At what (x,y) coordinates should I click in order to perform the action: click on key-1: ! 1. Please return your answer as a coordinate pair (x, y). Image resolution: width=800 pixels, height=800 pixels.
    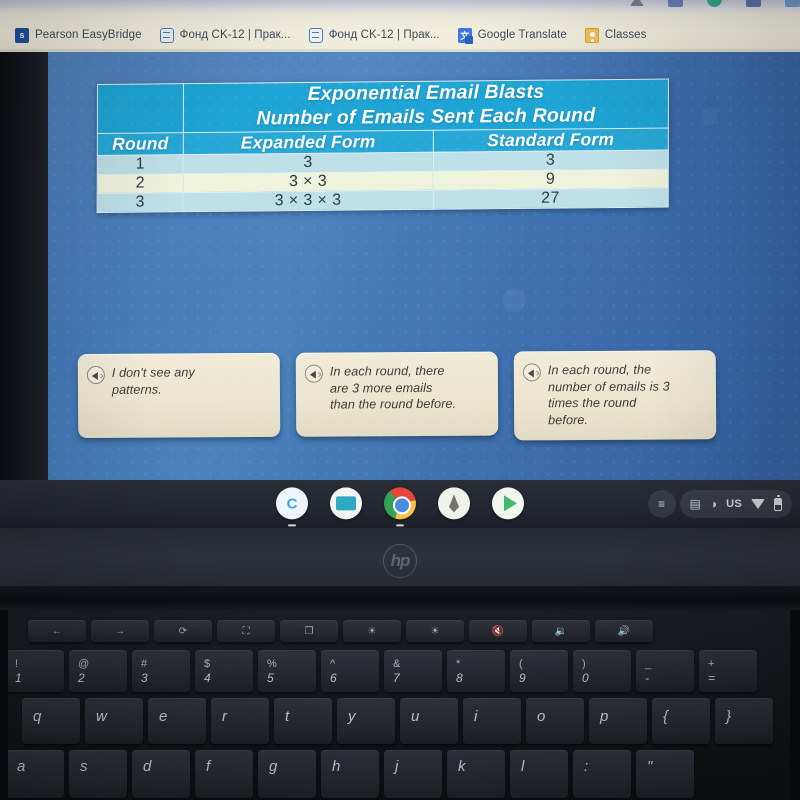
    Looking at the image, I should click on (35, 671).